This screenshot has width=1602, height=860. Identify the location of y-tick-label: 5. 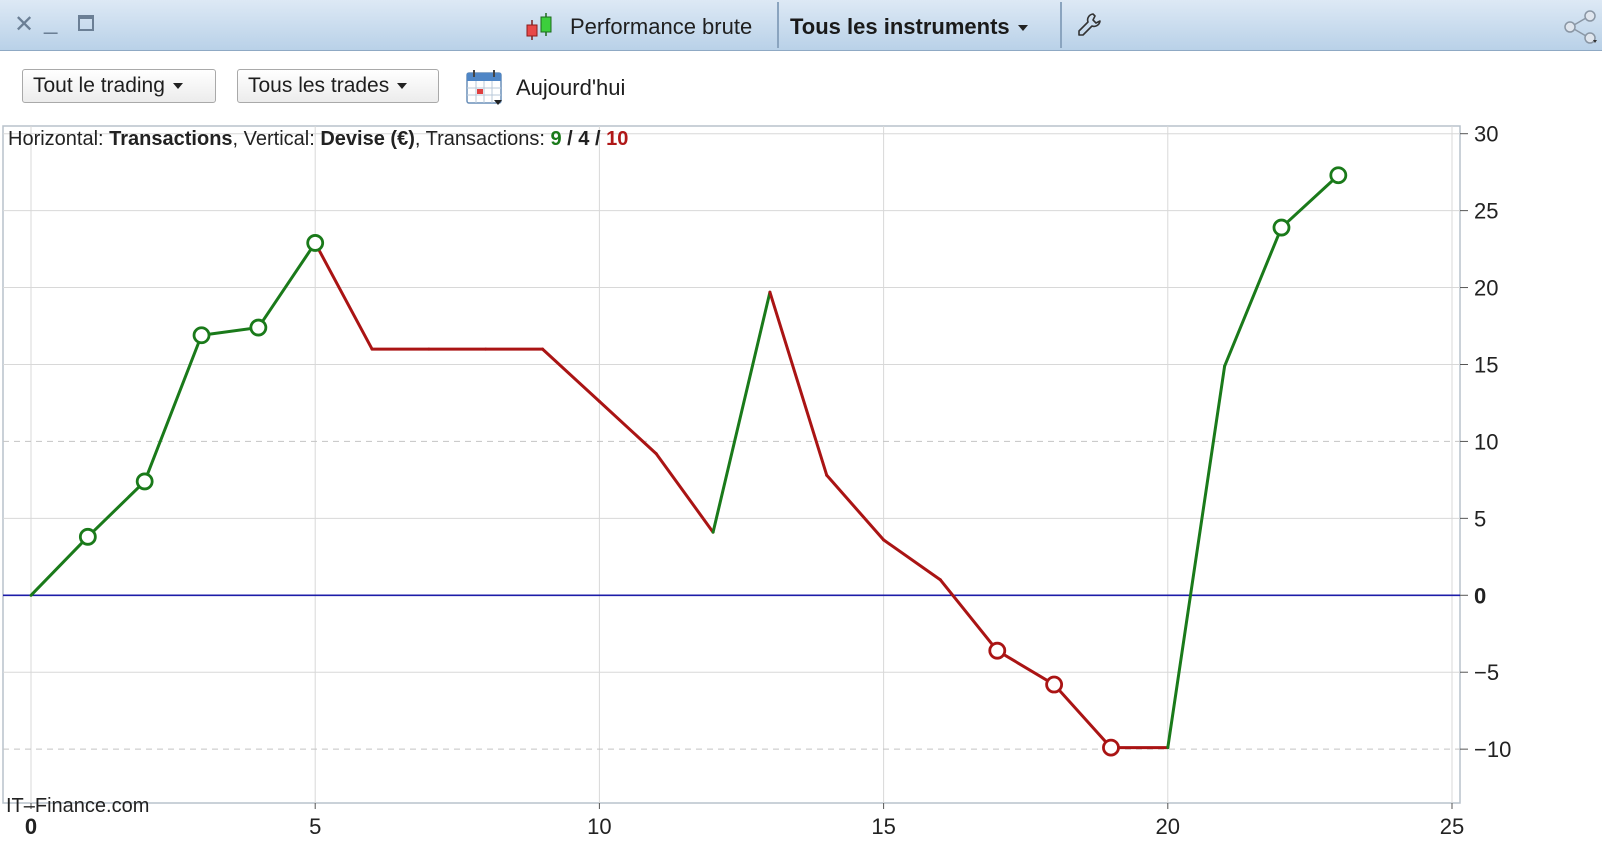
(1480, 518).